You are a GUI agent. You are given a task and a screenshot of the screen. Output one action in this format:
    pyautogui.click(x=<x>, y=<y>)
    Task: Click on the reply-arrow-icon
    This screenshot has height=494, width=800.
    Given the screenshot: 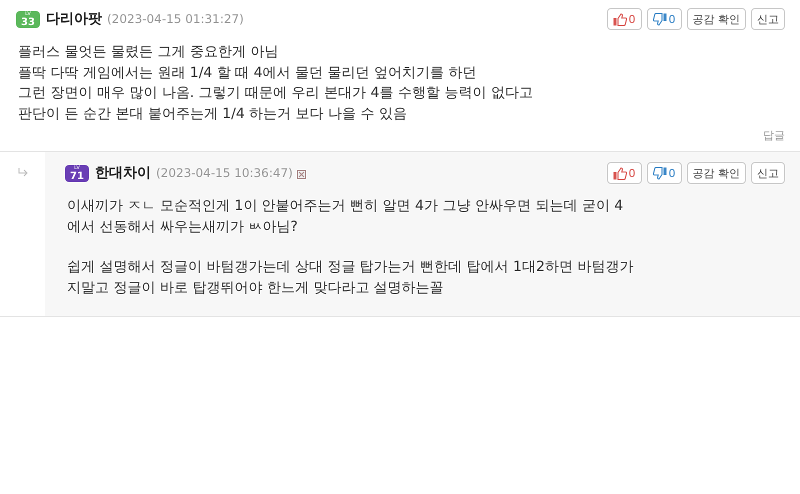 What is the action you would take?
    pyautogui.click(x=23, y=172)
    